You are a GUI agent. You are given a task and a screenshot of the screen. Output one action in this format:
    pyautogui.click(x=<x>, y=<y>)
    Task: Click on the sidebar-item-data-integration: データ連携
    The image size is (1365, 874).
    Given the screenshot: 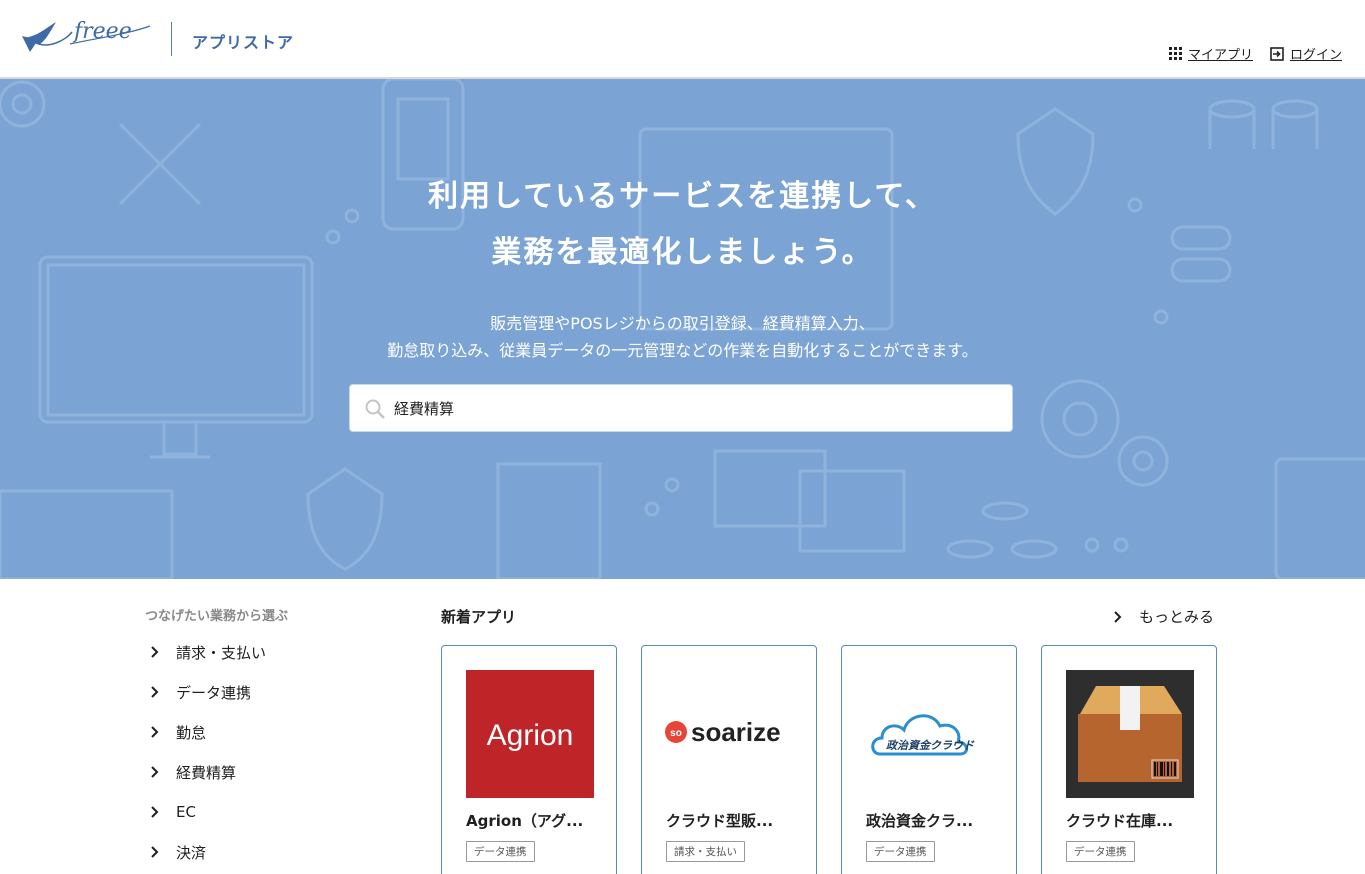 What is the action you would take?
    pyautogui.click(x=199, y=692)
    